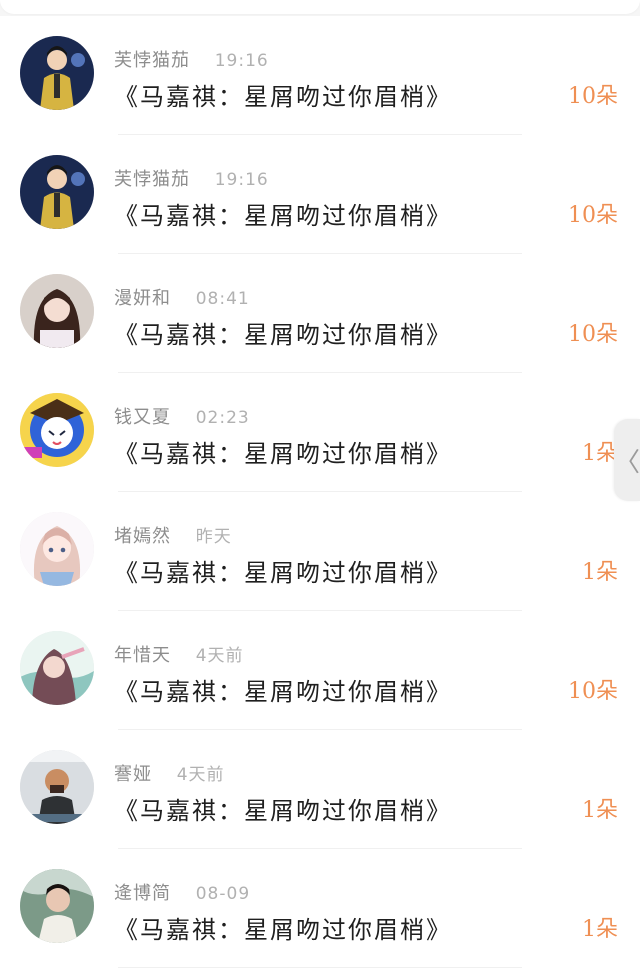 The width and height of the screenshot is (640, 978). What do you see at coordinates (320, 551) in the screenshot?
I see `list-item: 堵嫣然 昨天 《马嘉祺：星屑吻过你眉梢》 1朵` at bounding box center [320, 551].